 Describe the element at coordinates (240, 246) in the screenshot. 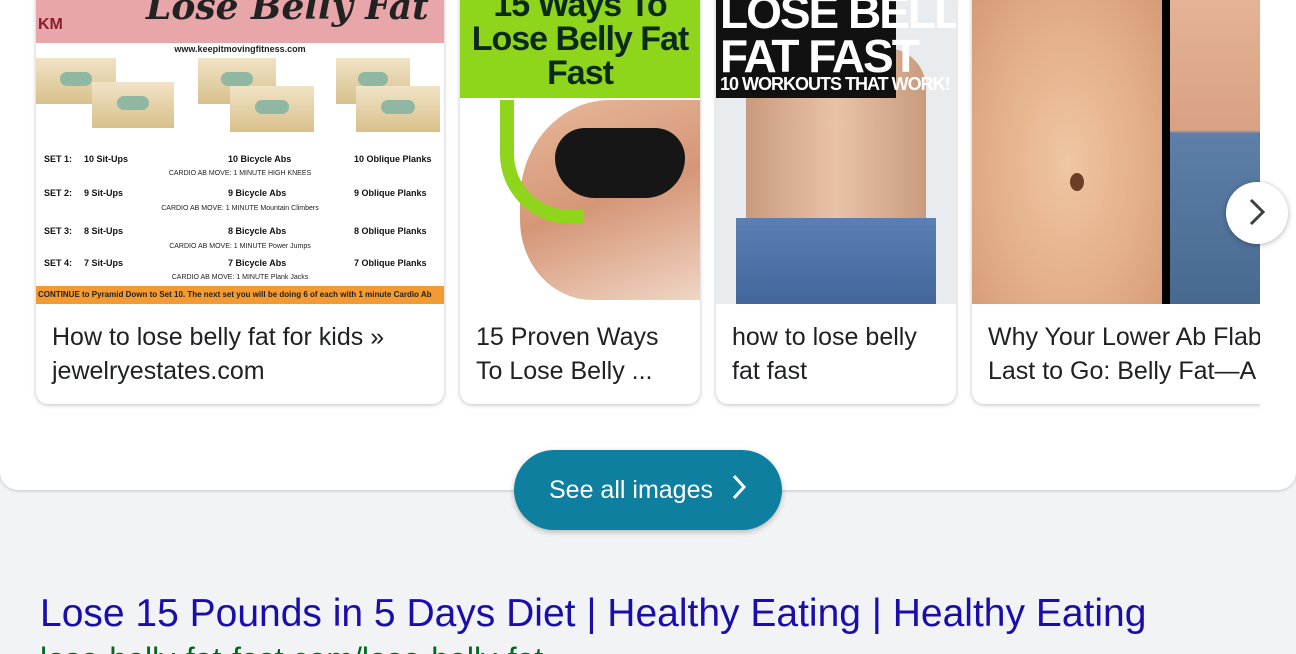

I see `set-cardio: CARDIO AB MOVE: 1 MINUTE Power Jumps` at that location.